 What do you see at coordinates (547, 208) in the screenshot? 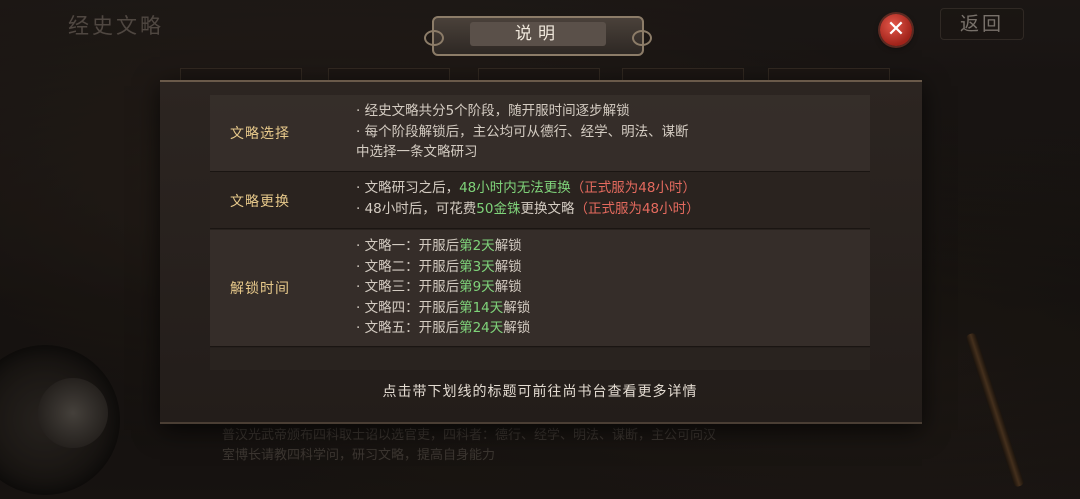
I see `info-text: 更换文略` at bounding box center [547, 208].